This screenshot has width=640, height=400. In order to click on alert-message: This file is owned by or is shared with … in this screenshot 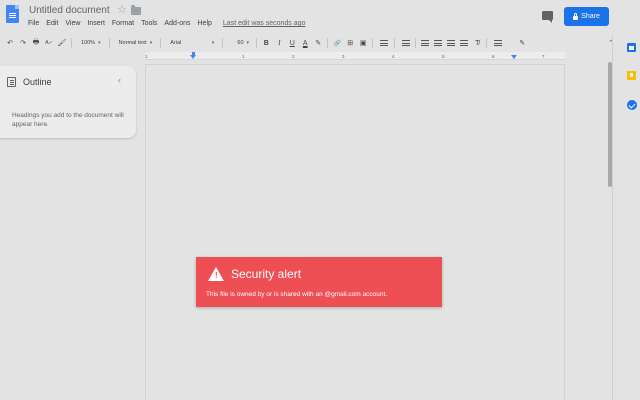, I will do `click(297, 294)`.